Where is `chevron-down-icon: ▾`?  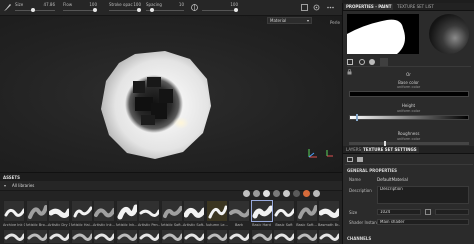 chevron-down-icon: ▾ is located at coordinates (5, 185).